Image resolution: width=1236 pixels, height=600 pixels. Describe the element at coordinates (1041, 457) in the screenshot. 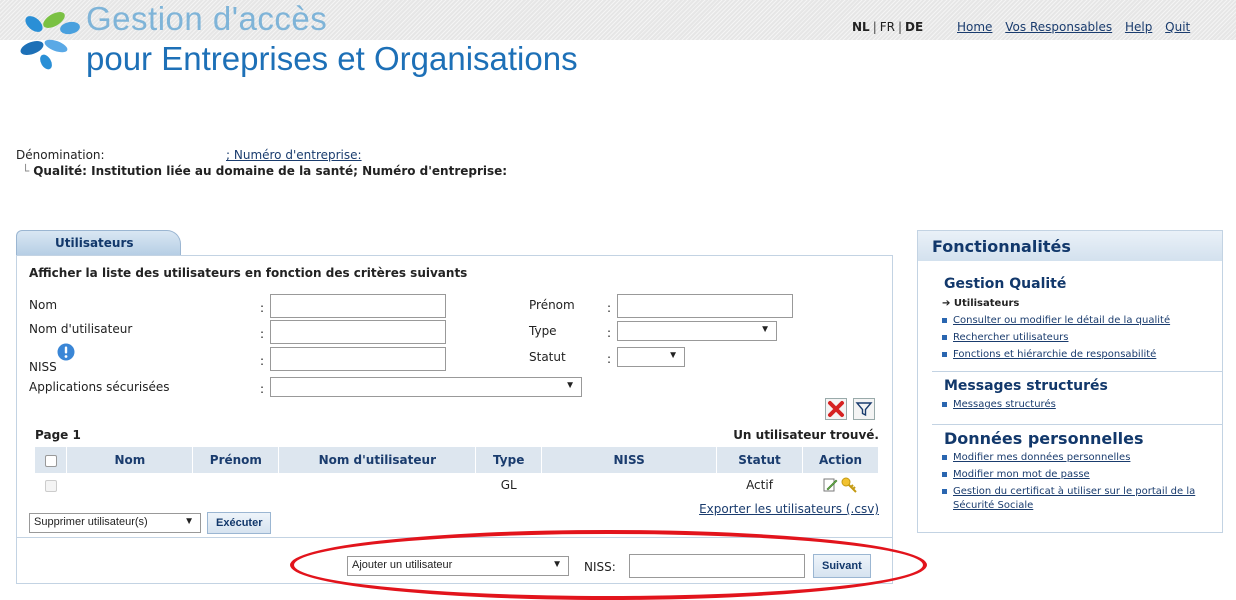

I see `sidebar-item-label: Modifier mes données personnelles` at that location.